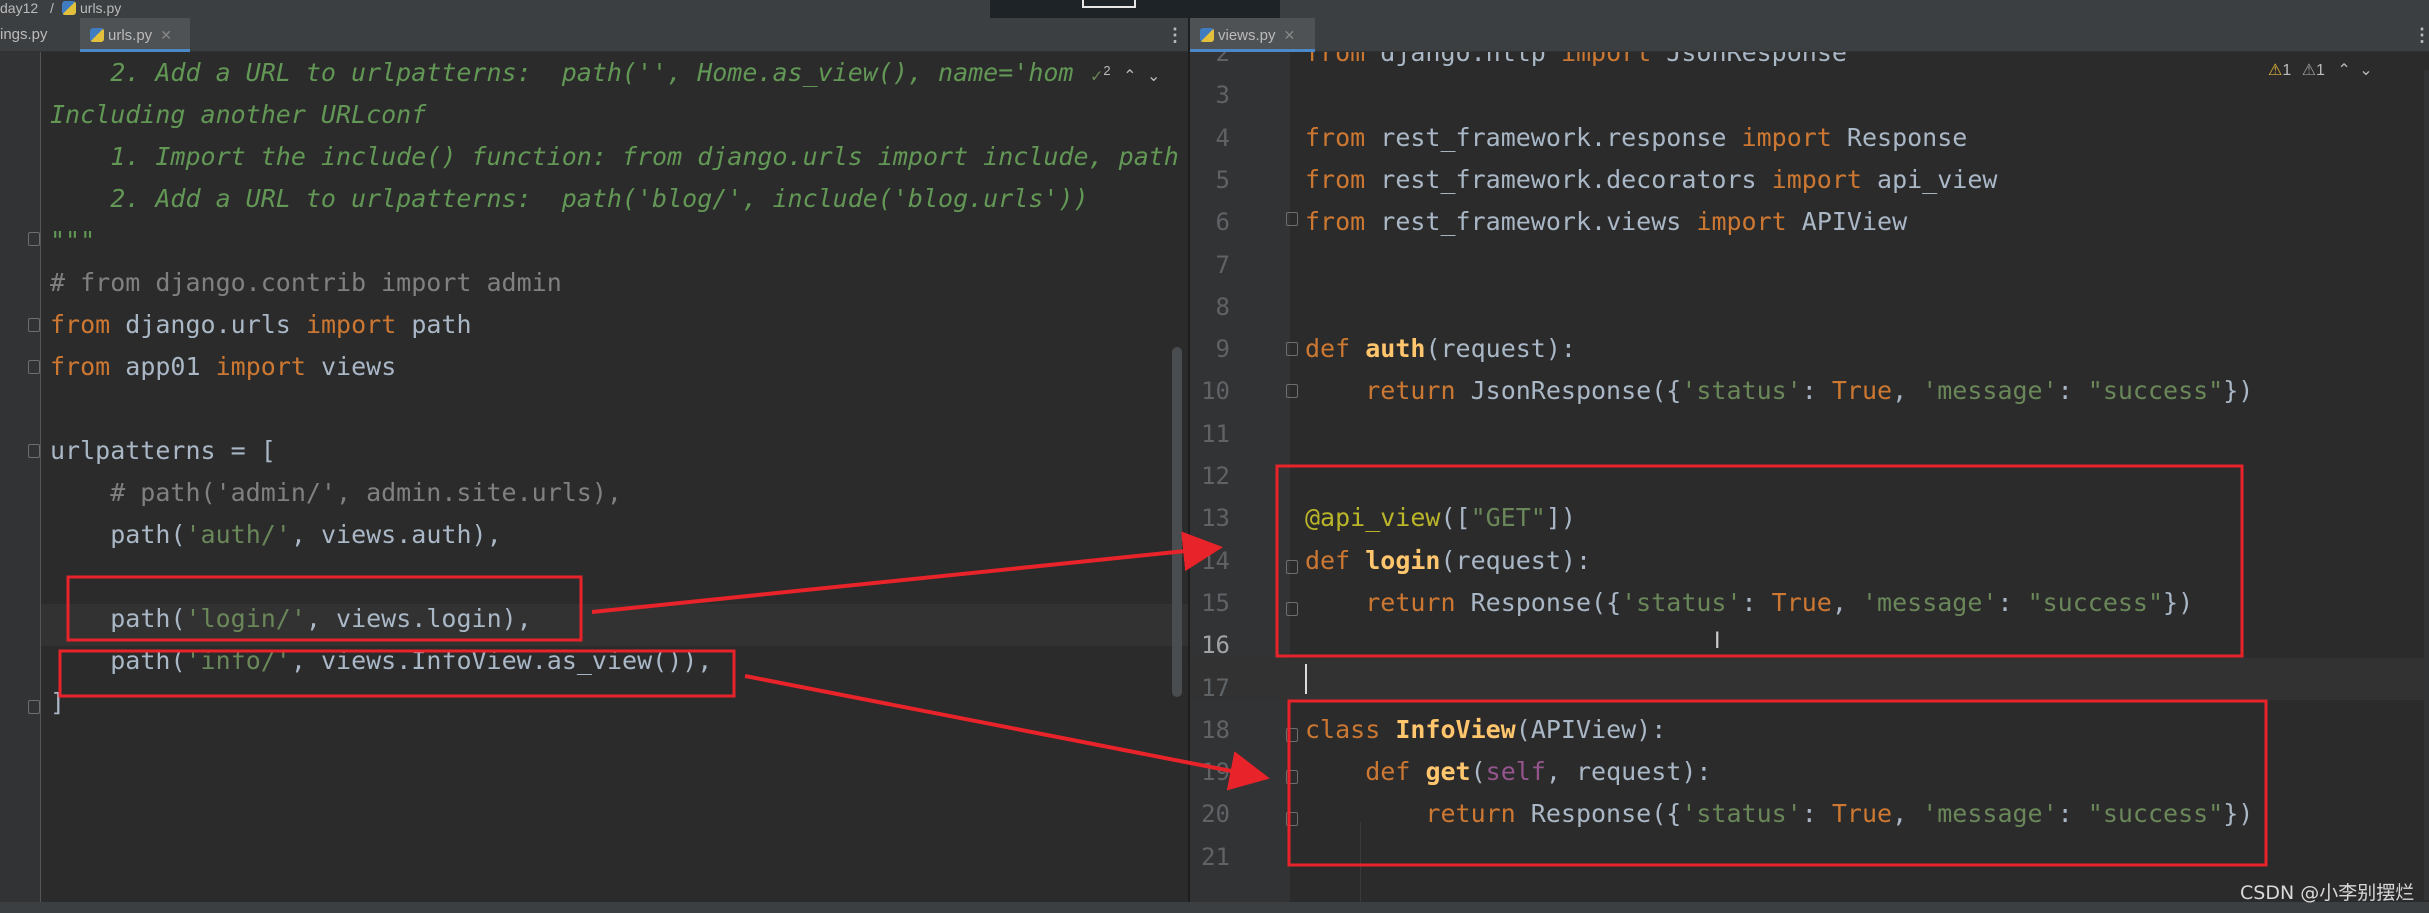  What do you see at coordinates (1759, 561) in the screenshot?
I see `annotation-box-login-view` at bounding box center [1759, 561].